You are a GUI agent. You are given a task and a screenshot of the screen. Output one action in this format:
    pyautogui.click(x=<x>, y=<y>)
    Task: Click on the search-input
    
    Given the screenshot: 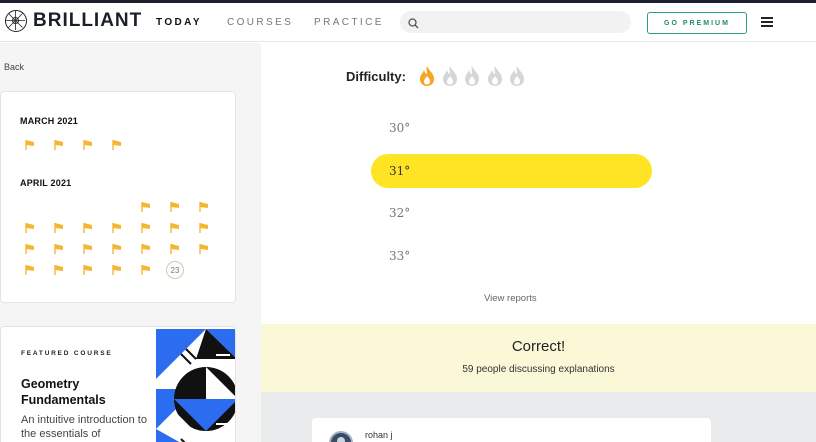 What is the action you would take?
    pyautogui.click(x=515, y=22)
    